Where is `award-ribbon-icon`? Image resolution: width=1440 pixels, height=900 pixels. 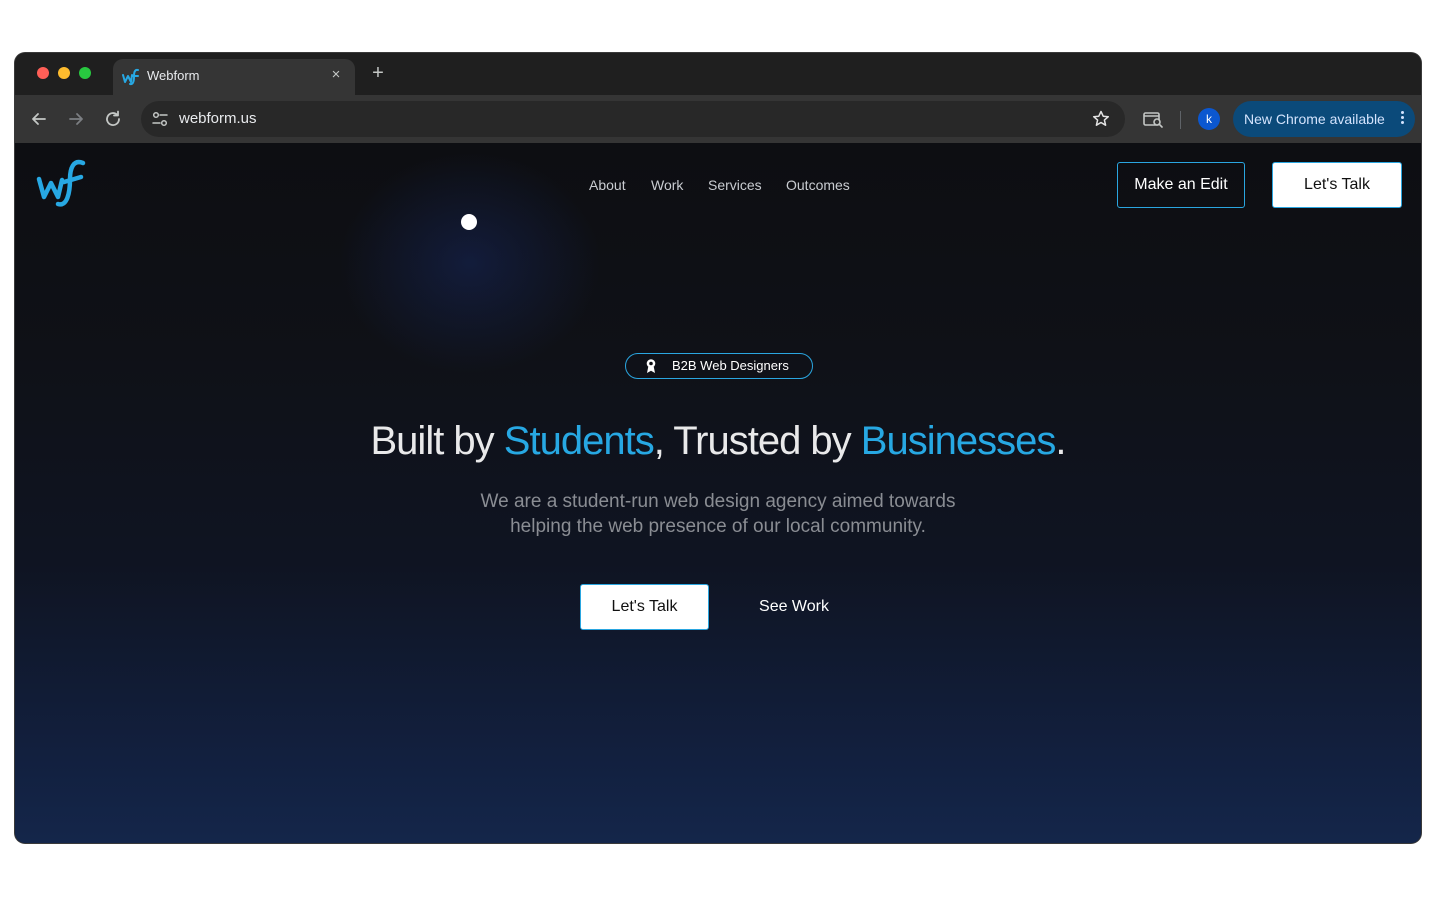
award-ribbon-icon is located at coordinates (651, 366).